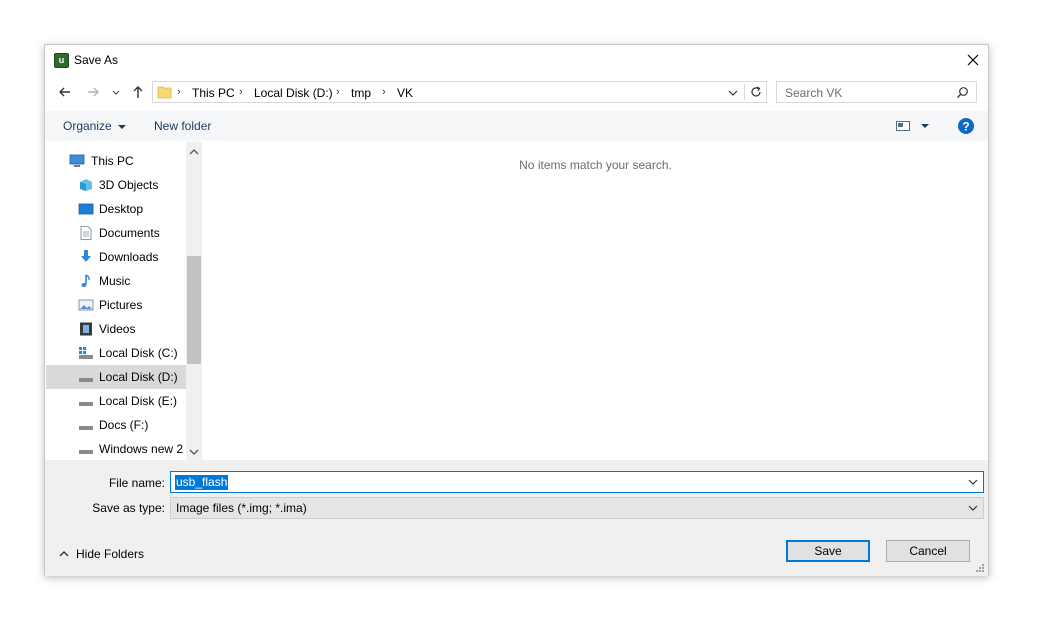  What do you see at coordinates (121, 209) in the screenshot?
I see `nav-label: Desktop` at bounding box center [121, 209].